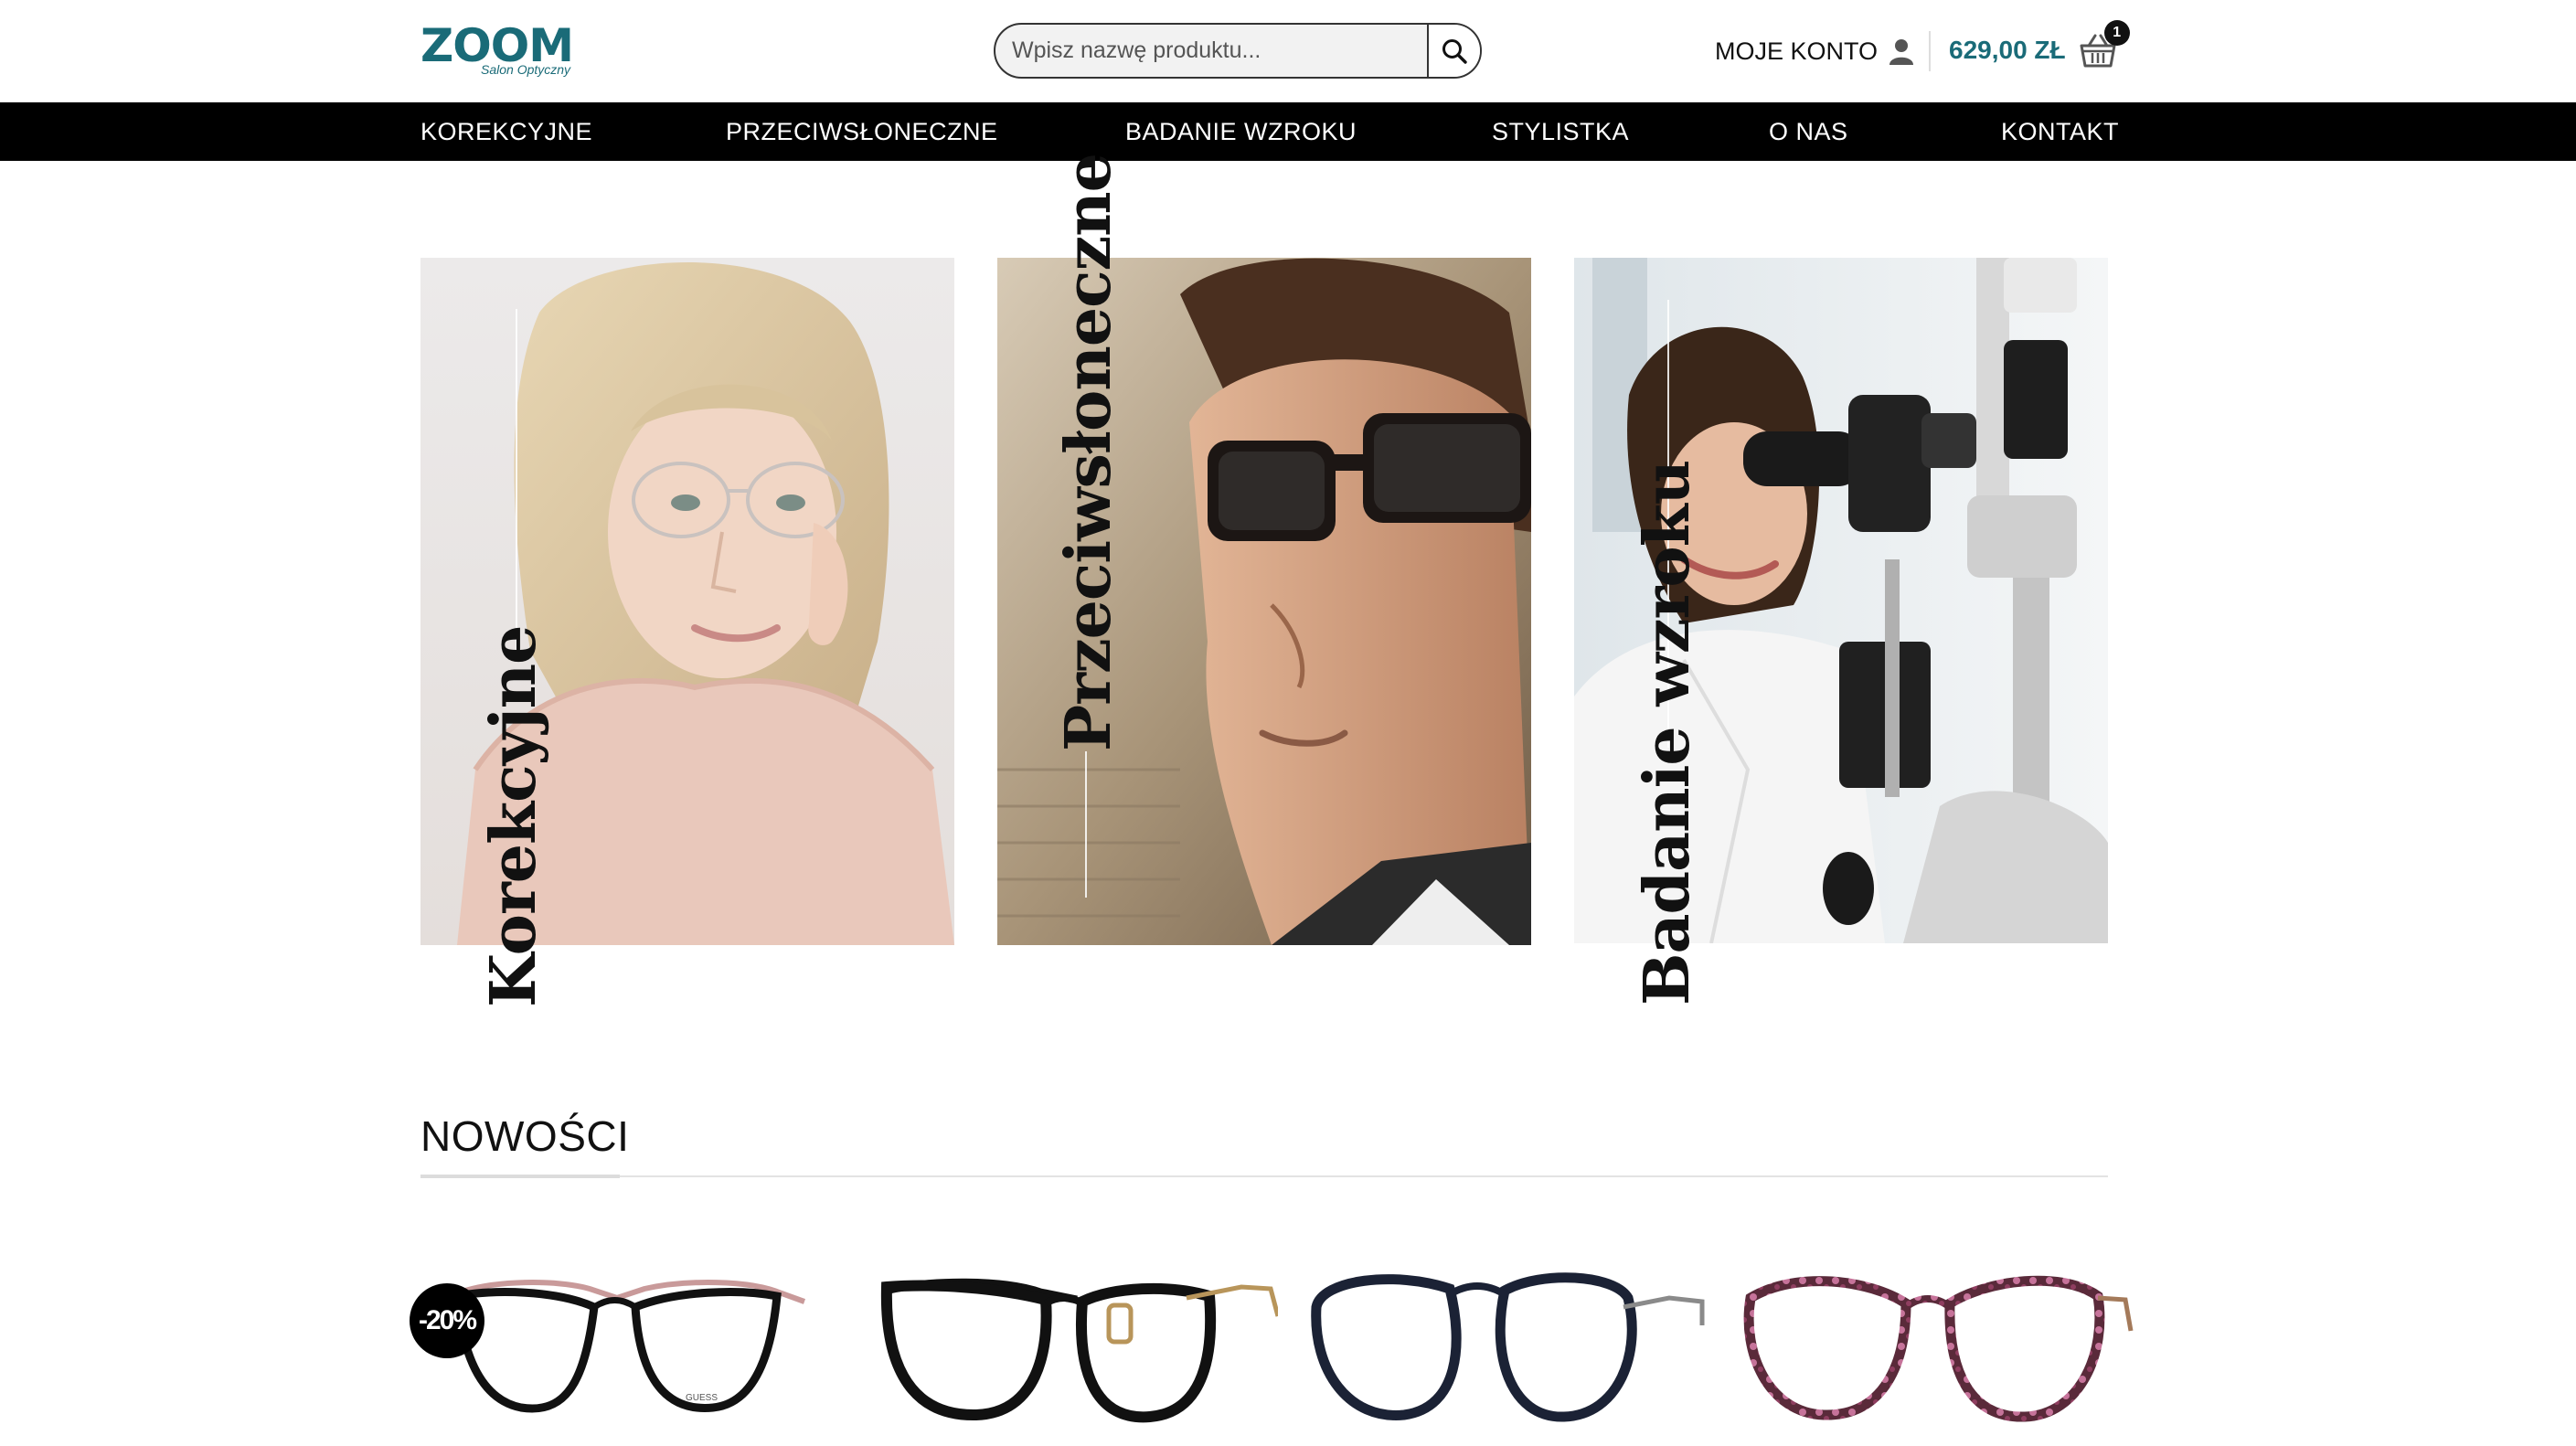  Describe the element at coordinates (687, 633) in the screenshot. I see `category-card-korekcyjne: Korekcyjne` at that location.